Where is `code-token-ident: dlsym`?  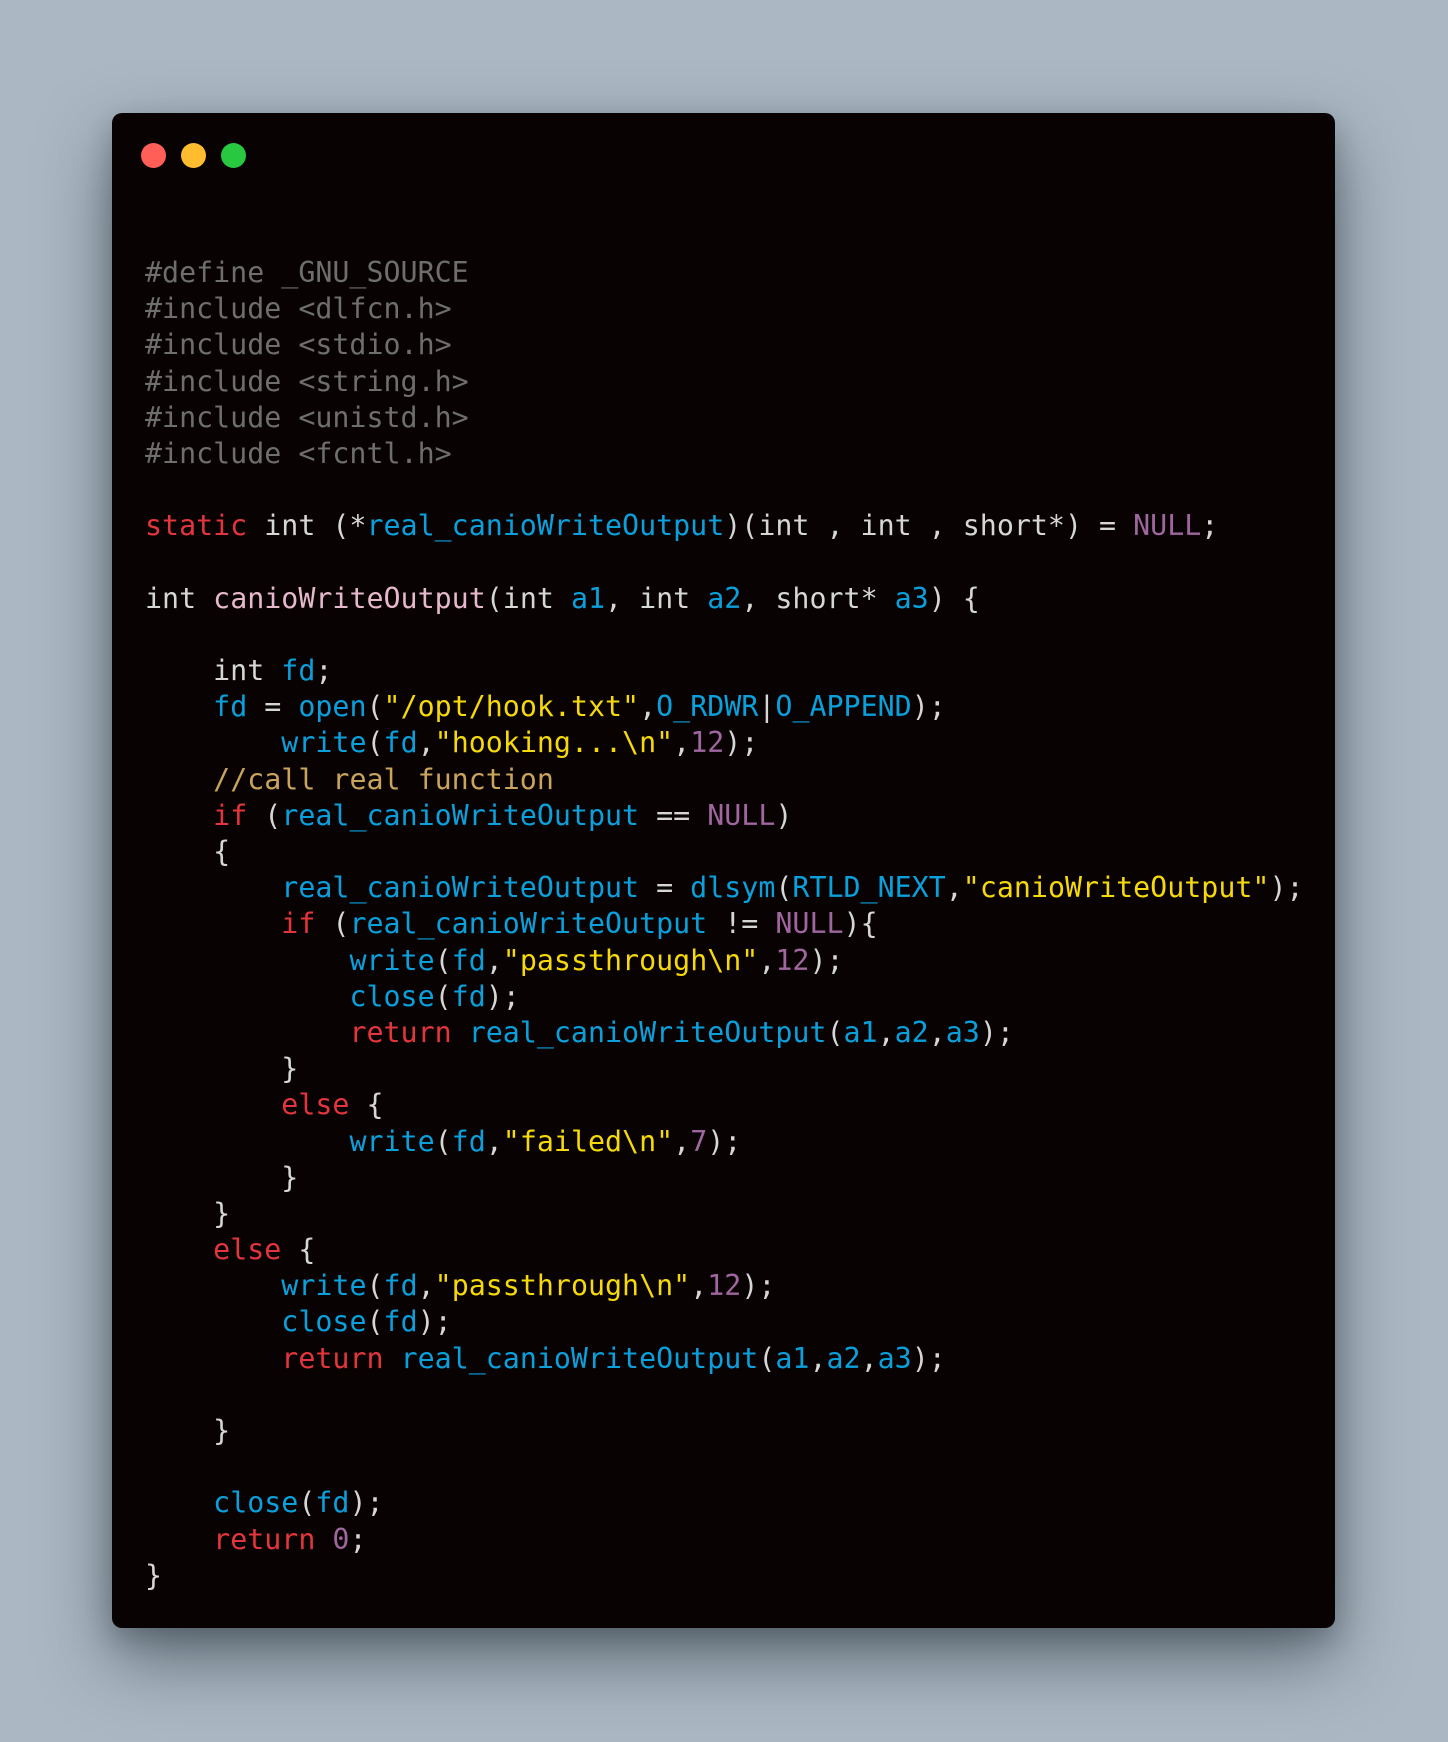 code-token-ident: dlsym is located at coordinates (733, 888).